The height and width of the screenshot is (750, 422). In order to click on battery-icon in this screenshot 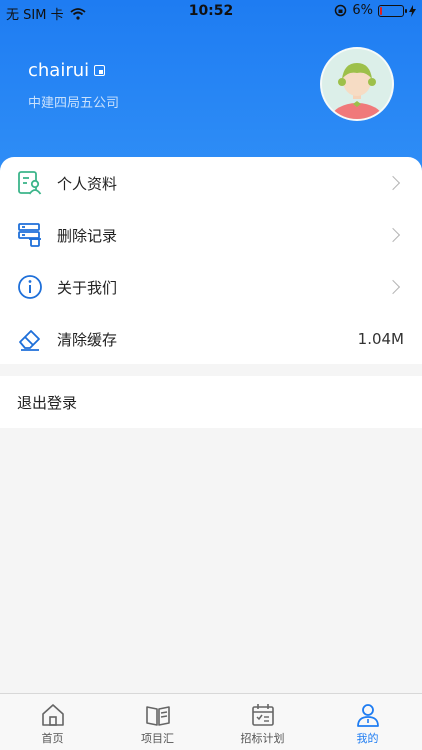, I will do `click(392, 10)`.